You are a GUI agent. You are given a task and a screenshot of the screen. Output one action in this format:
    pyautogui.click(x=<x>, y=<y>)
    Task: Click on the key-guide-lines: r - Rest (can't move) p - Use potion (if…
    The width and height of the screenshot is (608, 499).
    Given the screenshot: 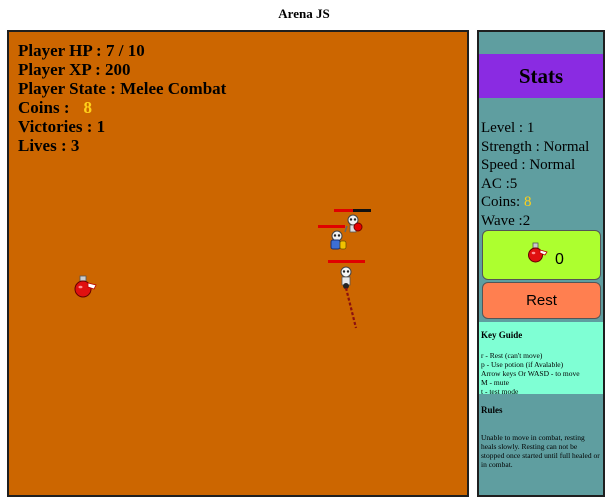 What is the action you would take?
    pyautogui.click(x=530, y=373)
    